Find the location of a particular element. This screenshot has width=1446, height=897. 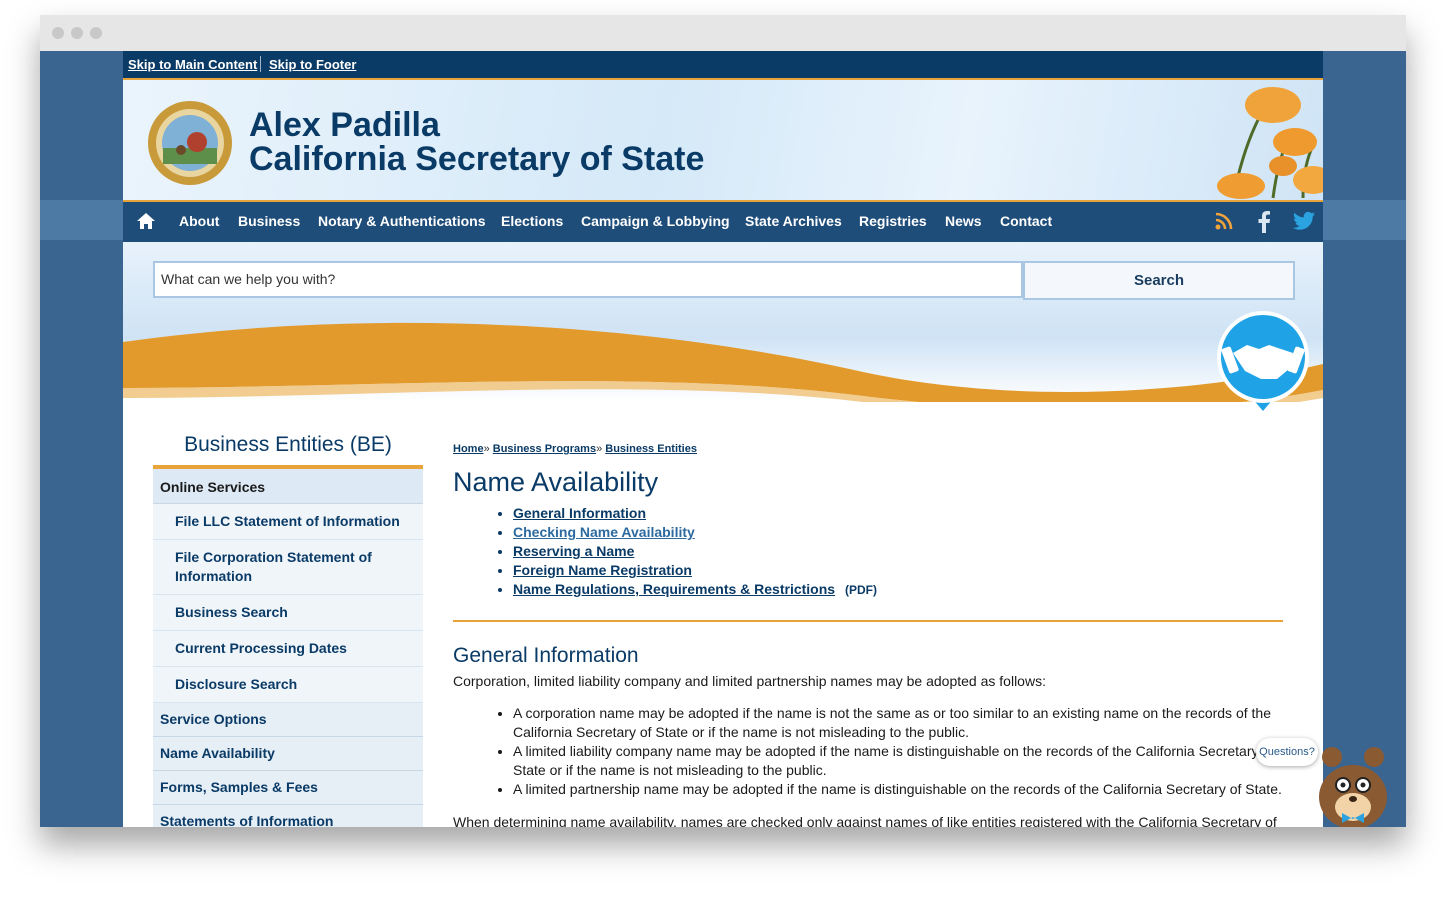

window-zoom-dot is located at coordinates (96, 33).